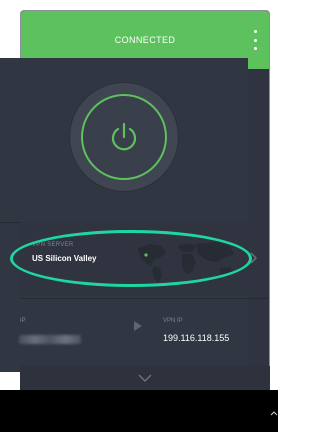 This screenshot has height=432, width=320. What do you see at coordinates (138, 326) in the screenshot?
I see `arrow-right-icon` at bounding box center [138, 326].